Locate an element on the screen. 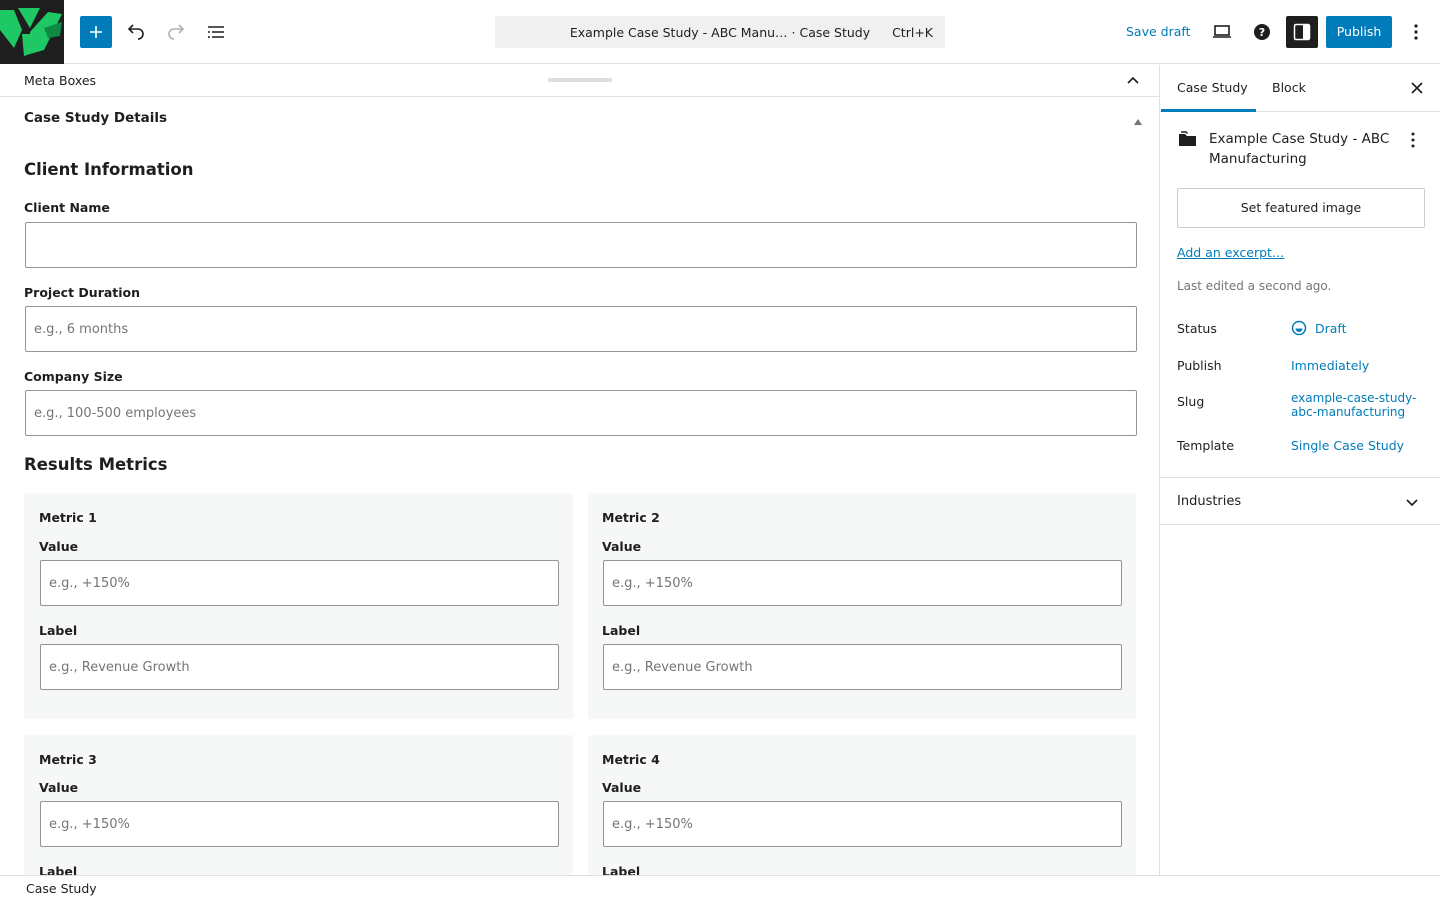 This screenshot has height=900, width=1440. metric-4-value-input is located at coordinates (862, 824).